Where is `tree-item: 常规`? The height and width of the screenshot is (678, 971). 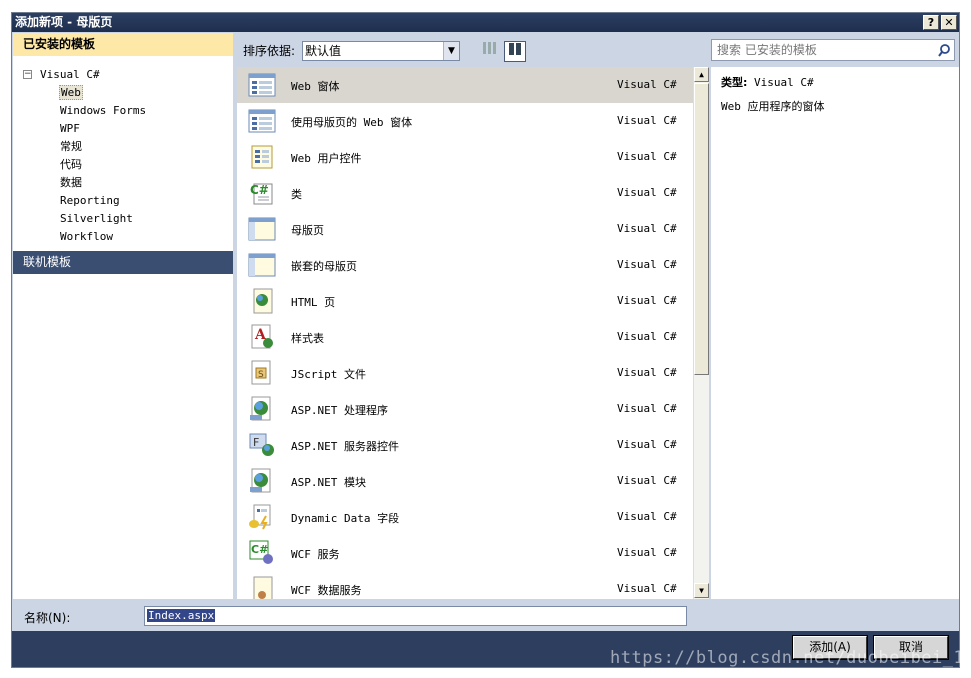 tree-item: 常规 is located at coordinates (123, 147).